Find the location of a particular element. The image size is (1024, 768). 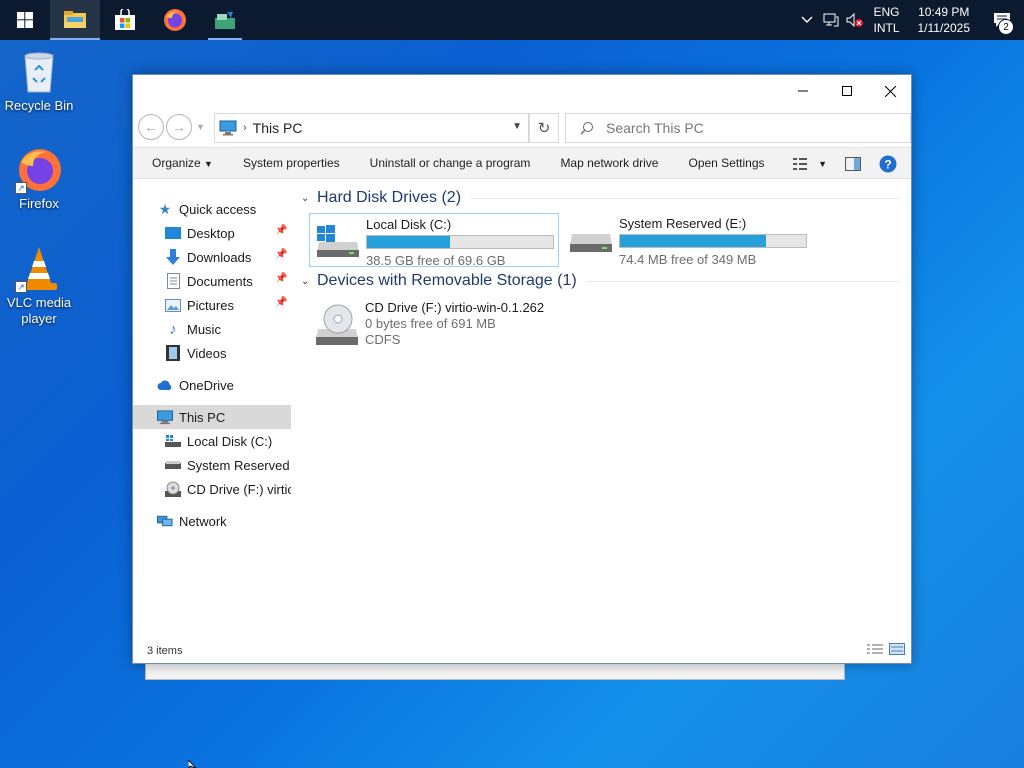

drive-local-disk-c: Local Disk (C:) 38.5 GB free of 69.6 GB is located at coordinates (434, 240).